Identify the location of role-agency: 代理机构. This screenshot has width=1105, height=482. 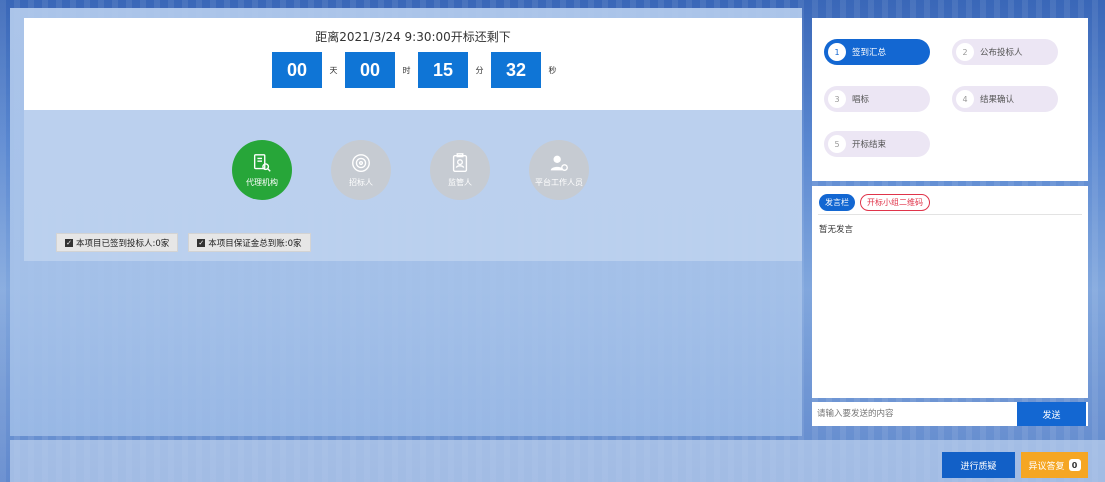
(262, 170).